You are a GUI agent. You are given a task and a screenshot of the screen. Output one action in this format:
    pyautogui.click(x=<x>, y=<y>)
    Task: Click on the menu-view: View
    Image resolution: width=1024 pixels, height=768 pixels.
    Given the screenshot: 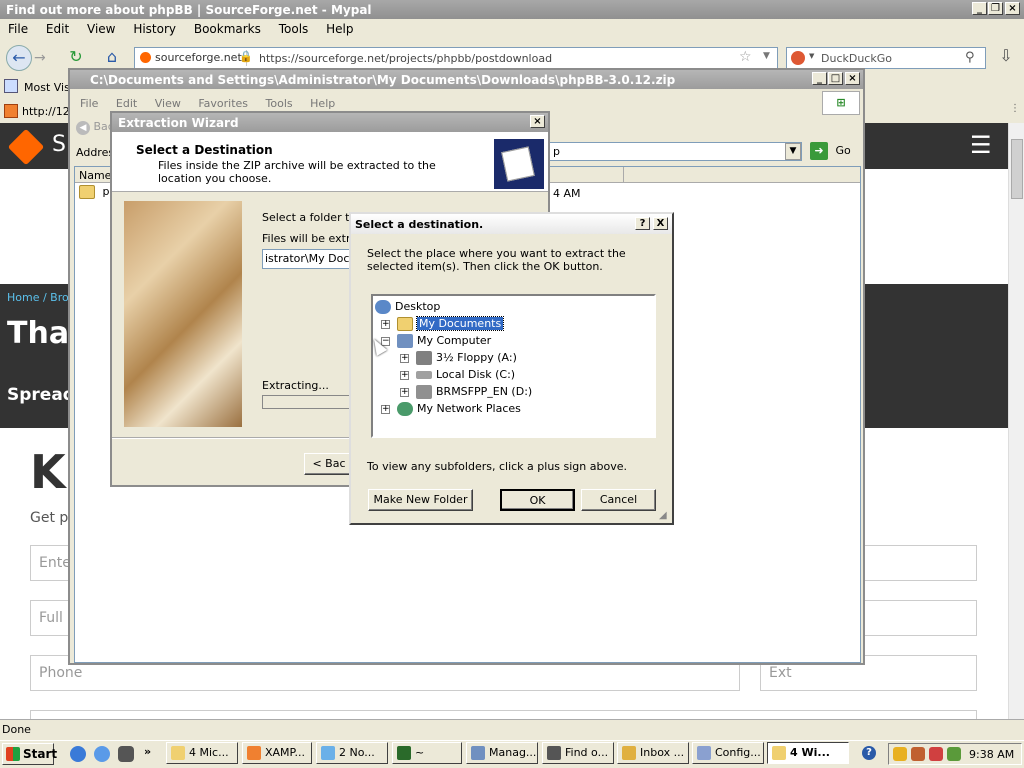 What is the action you would take?
    pyautogui.click(x=101, y=29)
    